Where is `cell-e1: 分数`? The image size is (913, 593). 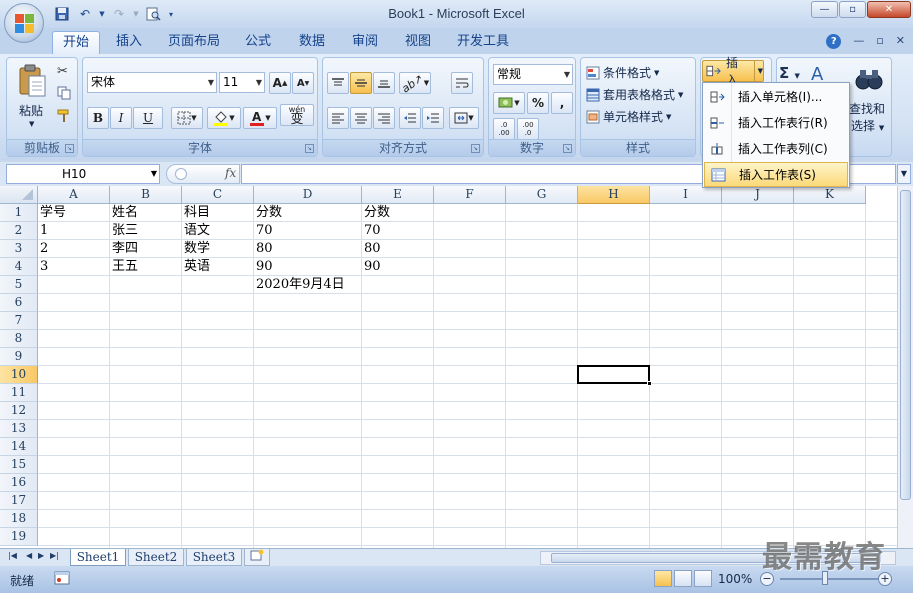
cell-e1: 分数 is located at coordinates (376, 213).